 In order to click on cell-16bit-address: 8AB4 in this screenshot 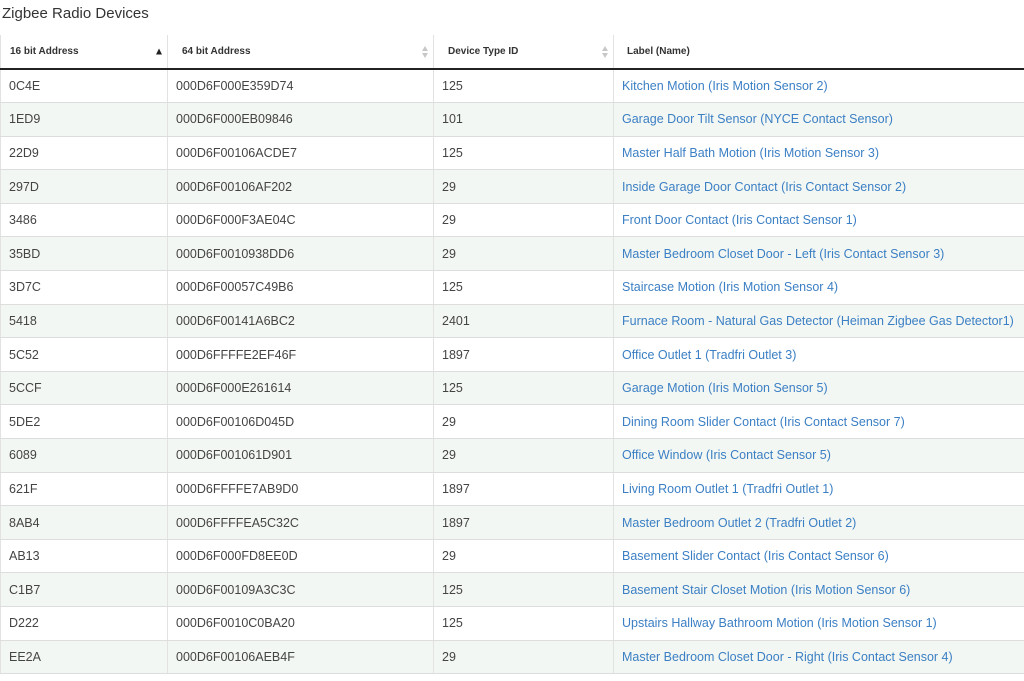, I will do `click(84, 522)`.